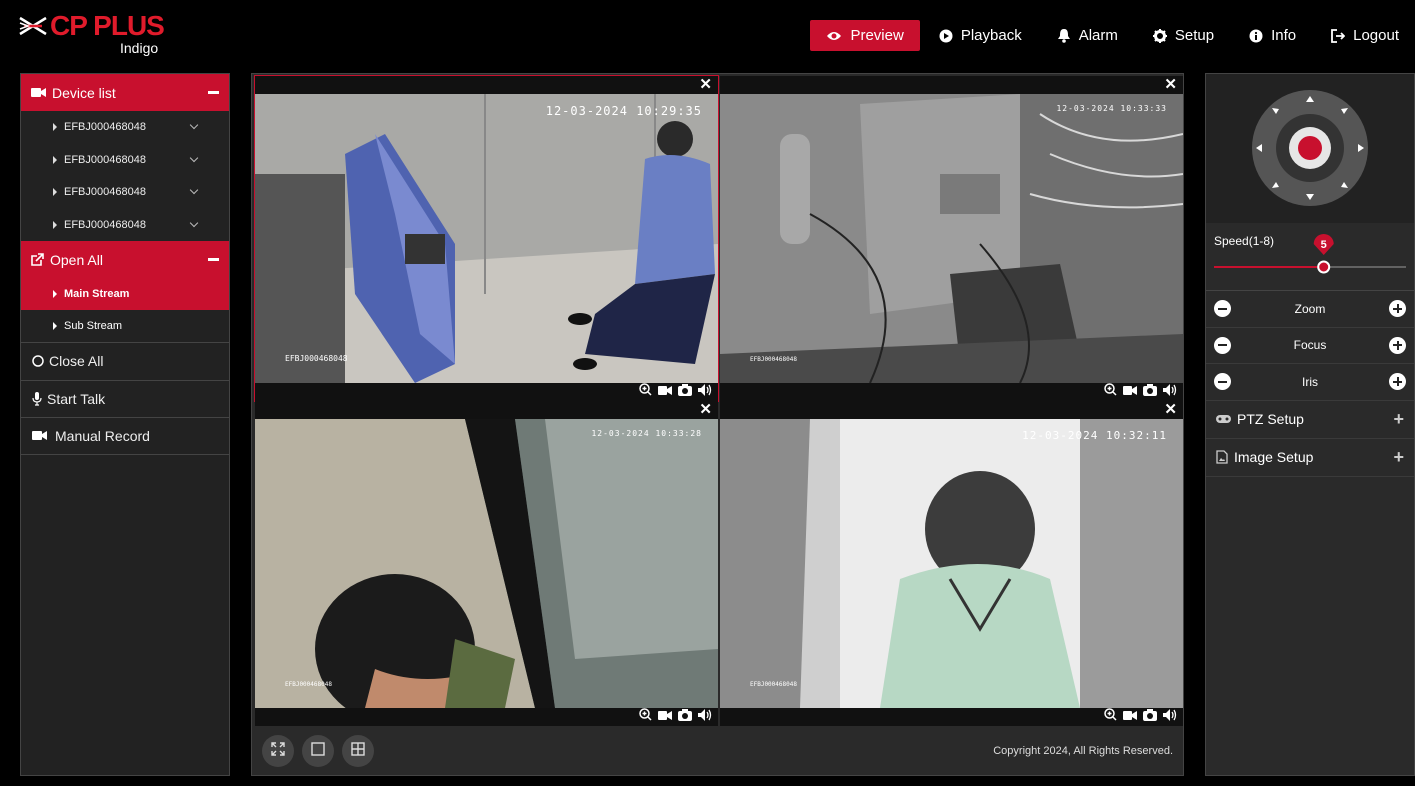 The height and width of the screenshot is (786, 1415). Describe the element at coordinates (623, 111) in the screenshot. I see `timestamp: 12-03-2024 10:29:35` at that location.